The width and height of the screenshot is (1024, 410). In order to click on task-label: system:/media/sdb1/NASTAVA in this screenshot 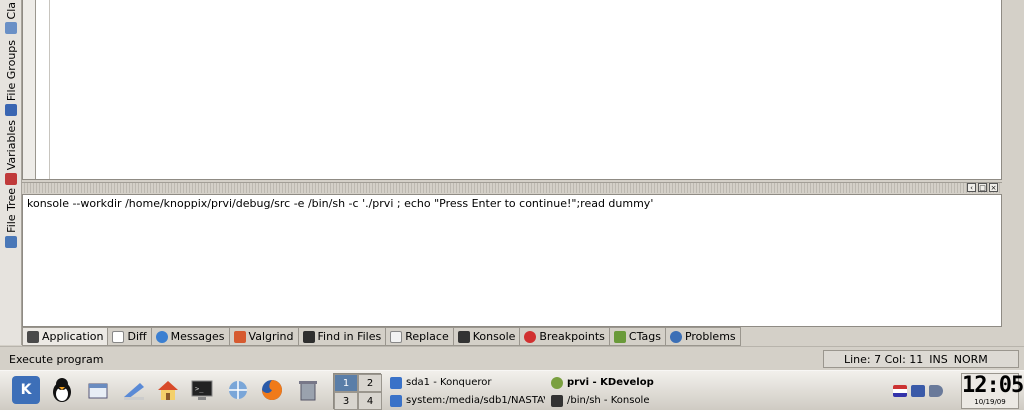, I will do `click(475, 400)`.